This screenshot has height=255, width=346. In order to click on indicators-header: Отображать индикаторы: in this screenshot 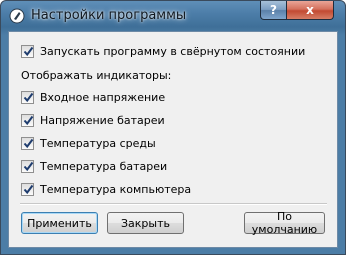, I will do `click(96, 75)`.